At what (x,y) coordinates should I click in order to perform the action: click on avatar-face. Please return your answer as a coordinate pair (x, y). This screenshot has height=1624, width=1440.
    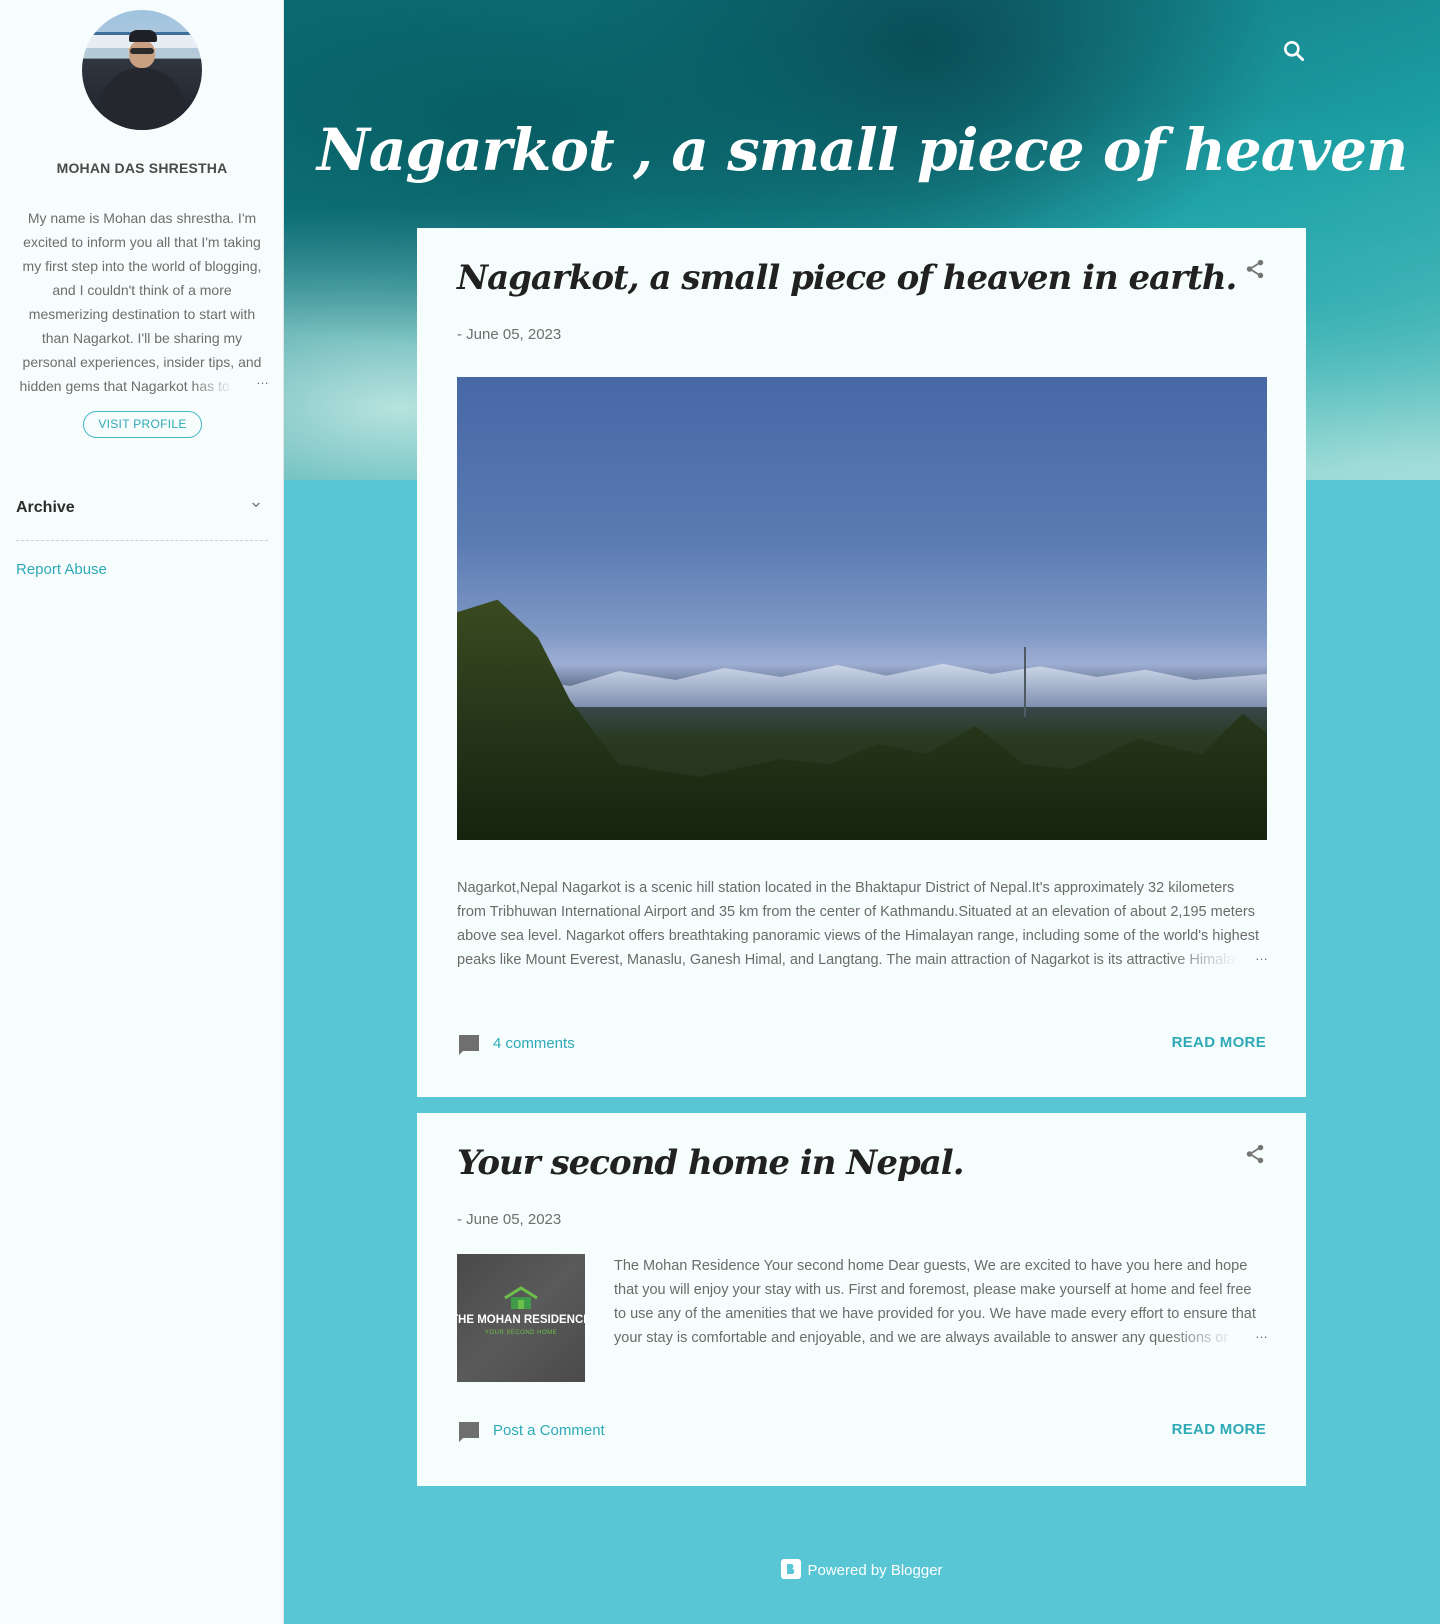
    Looking at the image, I should click on (142, 54).